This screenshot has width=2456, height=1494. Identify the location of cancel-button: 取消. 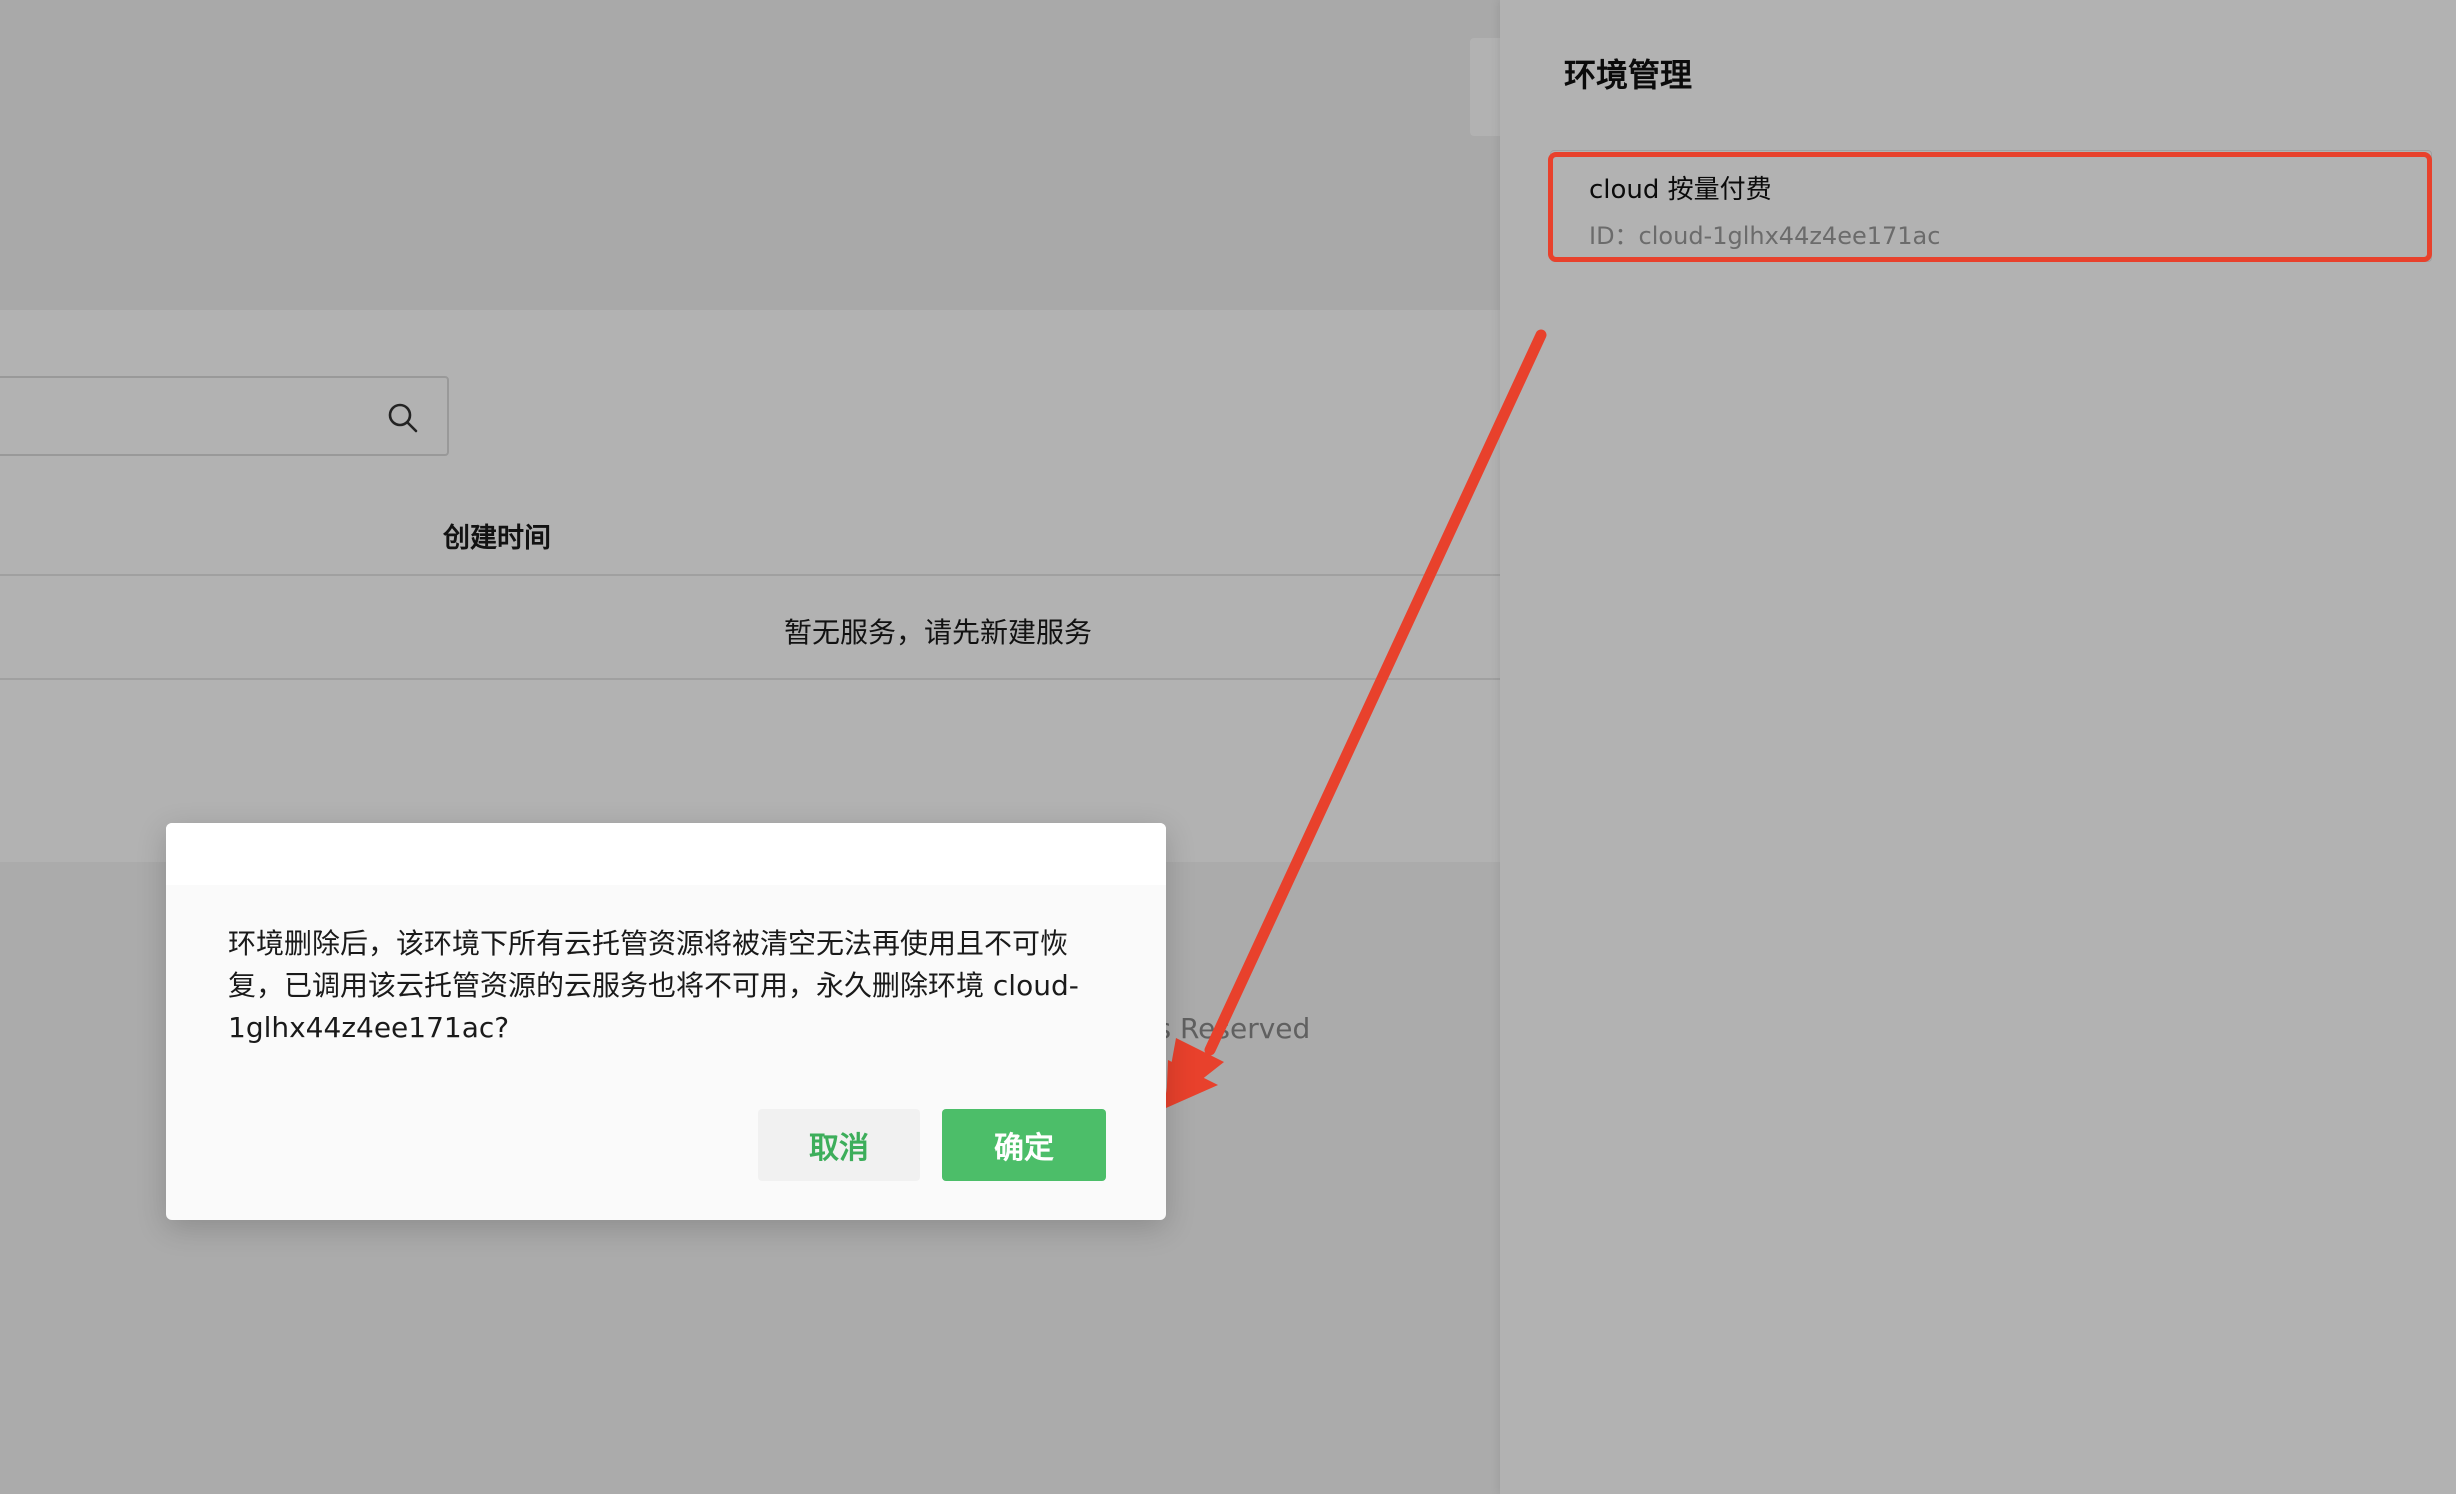
(839, 1145).